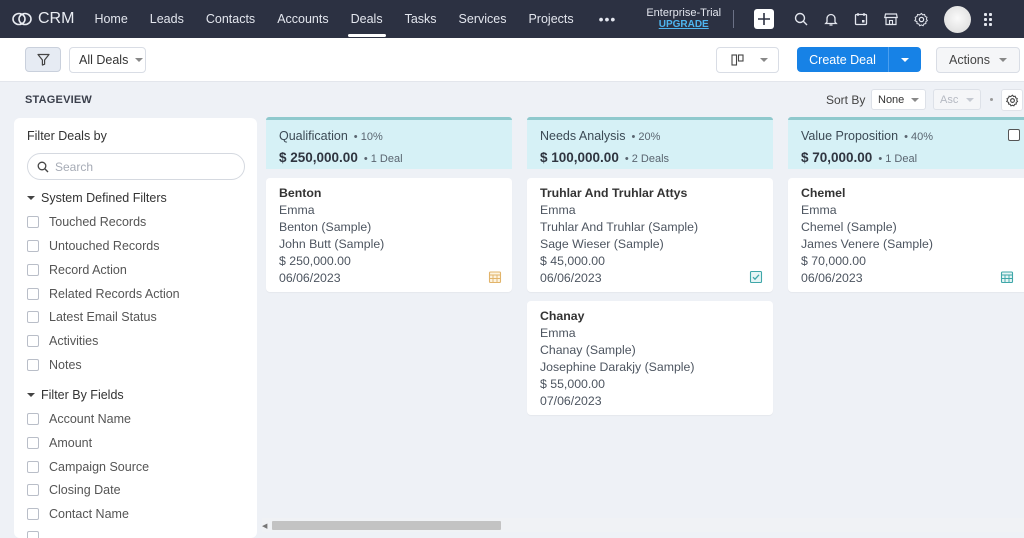 The image size is (1024, 538). I want to click on filter-touched-records: Touched Records, so click(86, 222).